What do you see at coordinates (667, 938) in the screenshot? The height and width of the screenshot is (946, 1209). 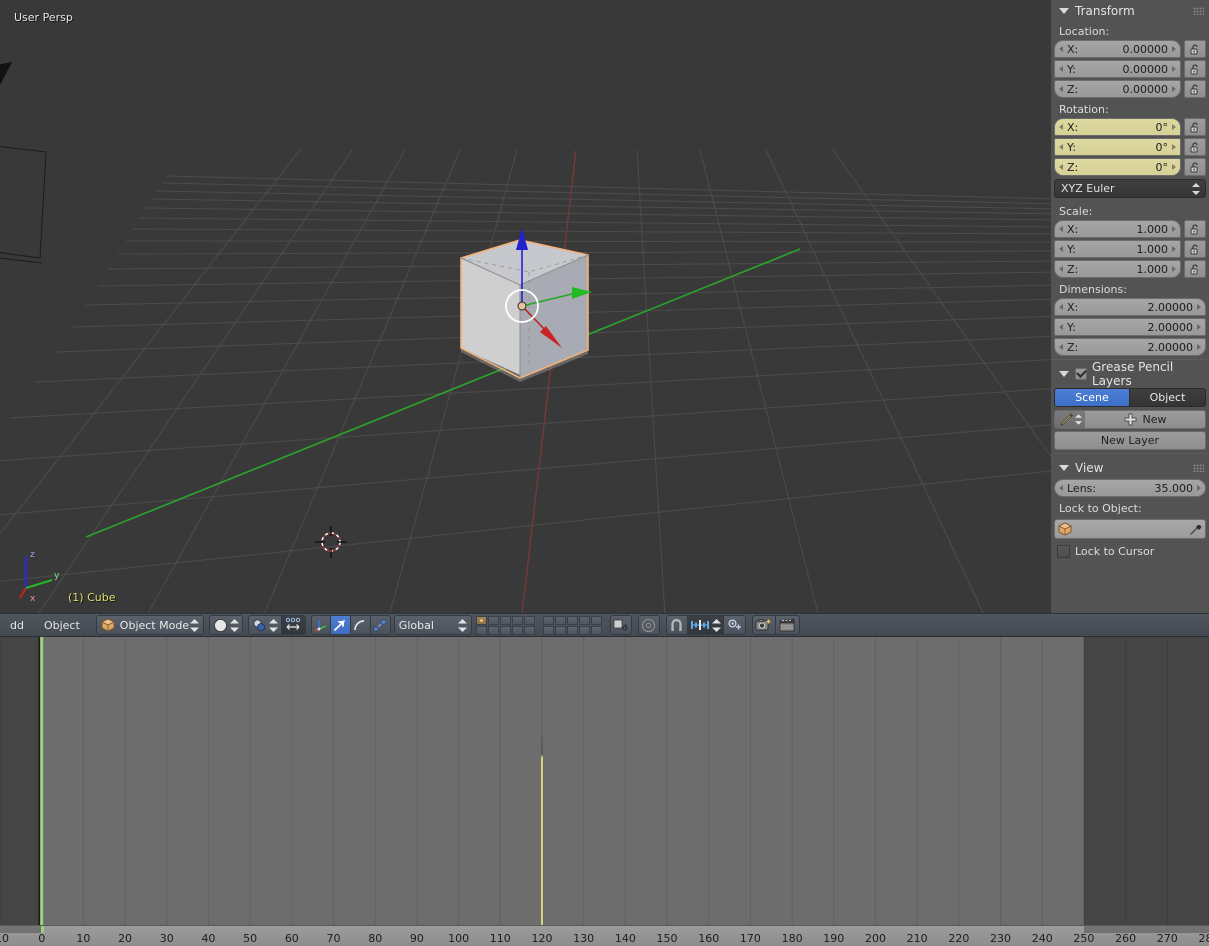 I see `timeline-tick-label: 150` at bounding box center [667, 938].